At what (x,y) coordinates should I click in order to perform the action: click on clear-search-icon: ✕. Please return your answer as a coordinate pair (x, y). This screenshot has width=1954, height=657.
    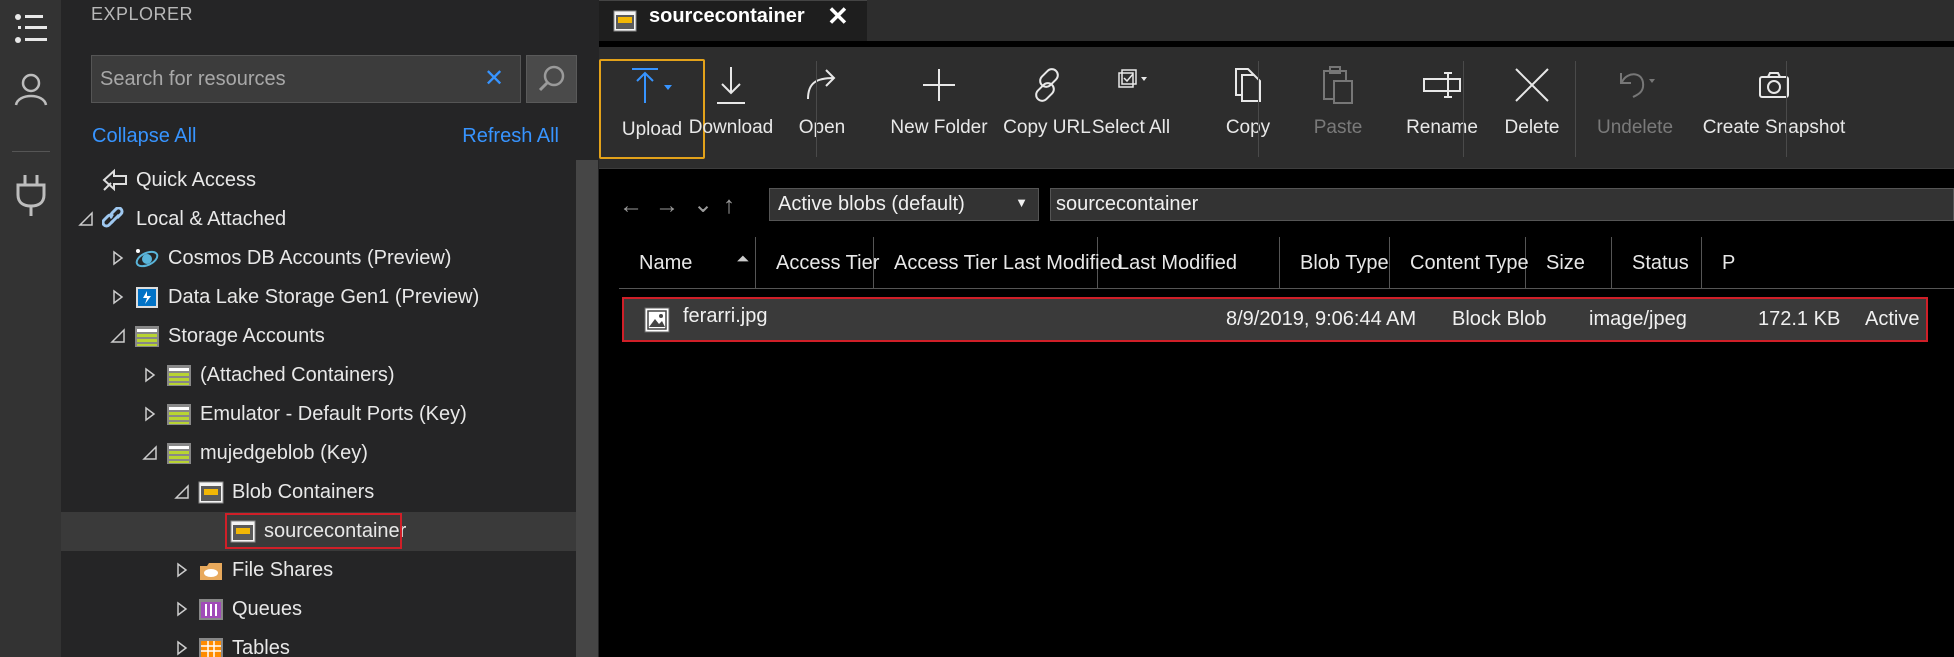
    Looking at the image, I should click on (494, 78).